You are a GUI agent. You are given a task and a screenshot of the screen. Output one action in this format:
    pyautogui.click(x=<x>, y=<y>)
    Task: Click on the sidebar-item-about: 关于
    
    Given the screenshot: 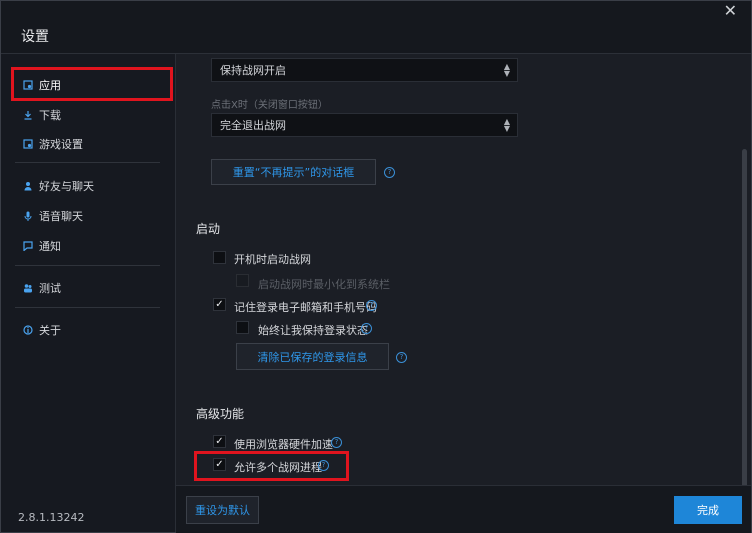 What is the action you would take?
    pyautogui.click(x=42, y=330)
    